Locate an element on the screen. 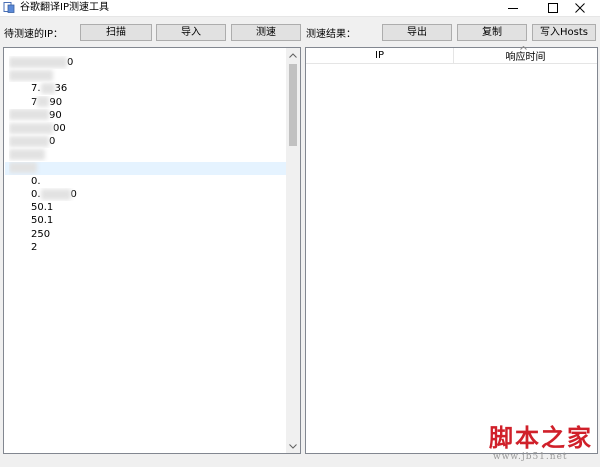 The width and height of the screenshot is (600, 467). watermark-url: www.jb51.net is located at coordinates (530, 457).